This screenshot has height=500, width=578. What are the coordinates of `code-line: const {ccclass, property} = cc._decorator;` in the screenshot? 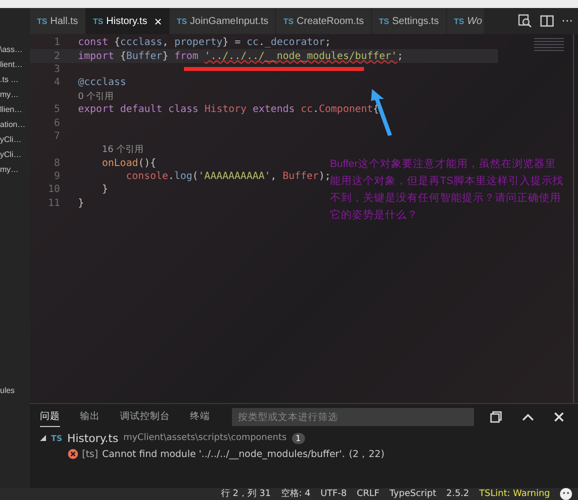 It's located at (204, 42).